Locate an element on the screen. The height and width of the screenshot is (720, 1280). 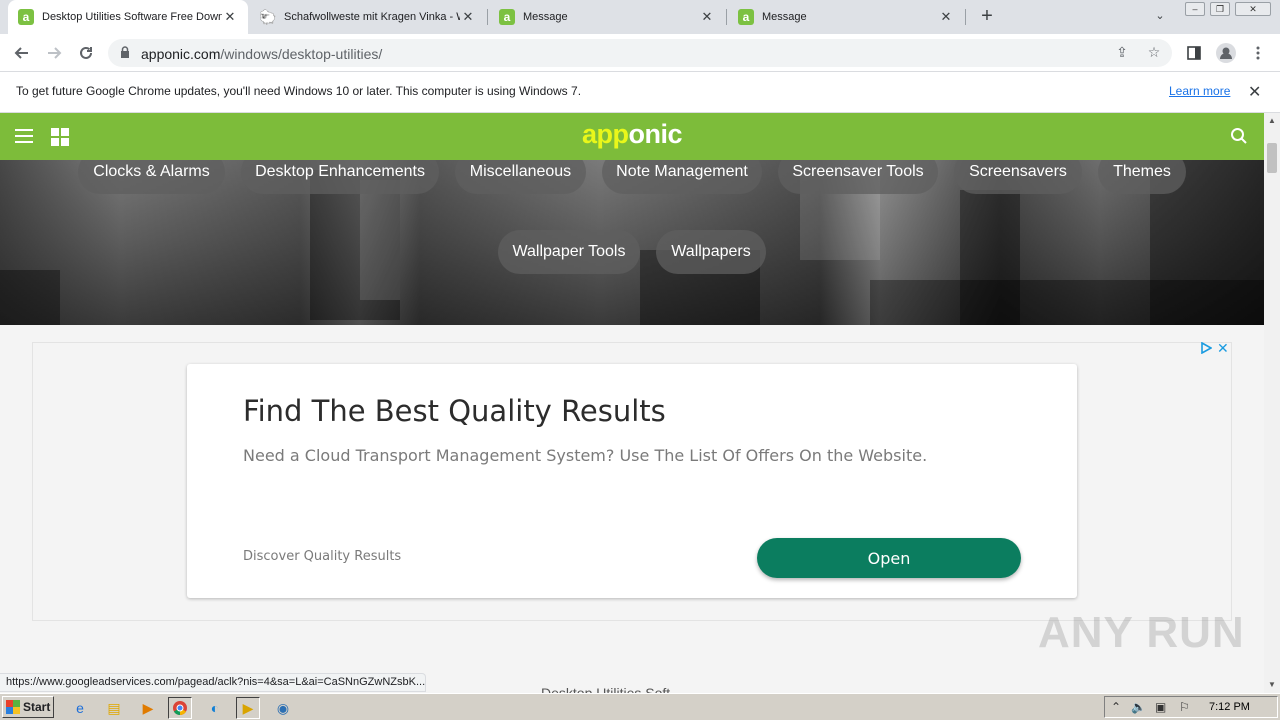
close-window-button: ✕ is located at coordinates (1253, 9).